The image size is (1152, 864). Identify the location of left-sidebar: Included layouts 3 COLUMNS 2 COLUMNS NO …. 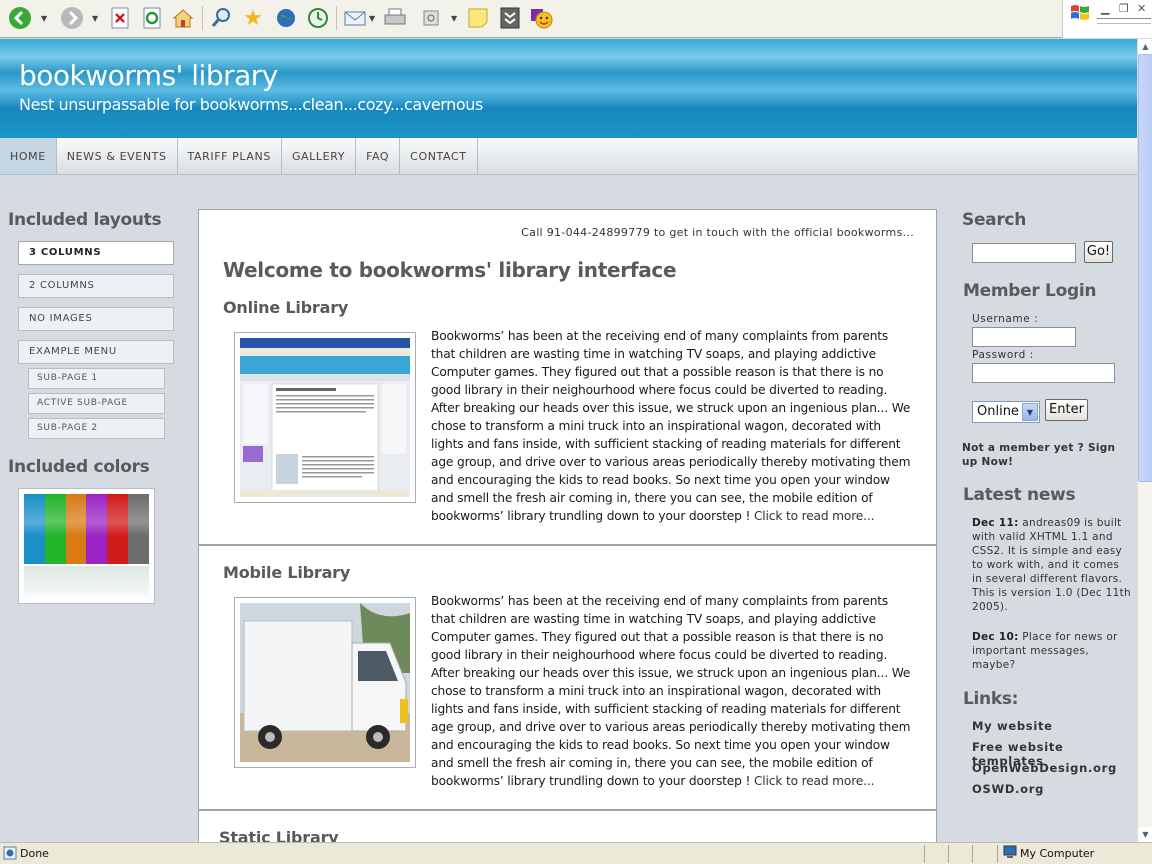
(99, 509).